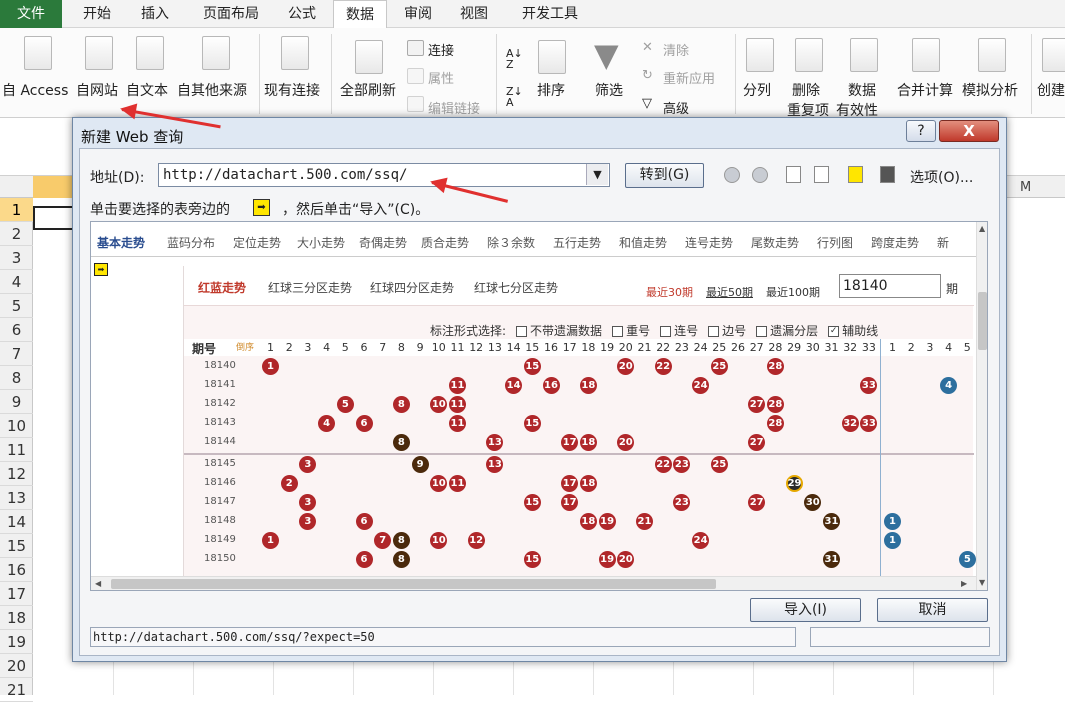 This screenshot has height=702, width=1065. I want to click on sort-button: 排序, so click(551, 90).